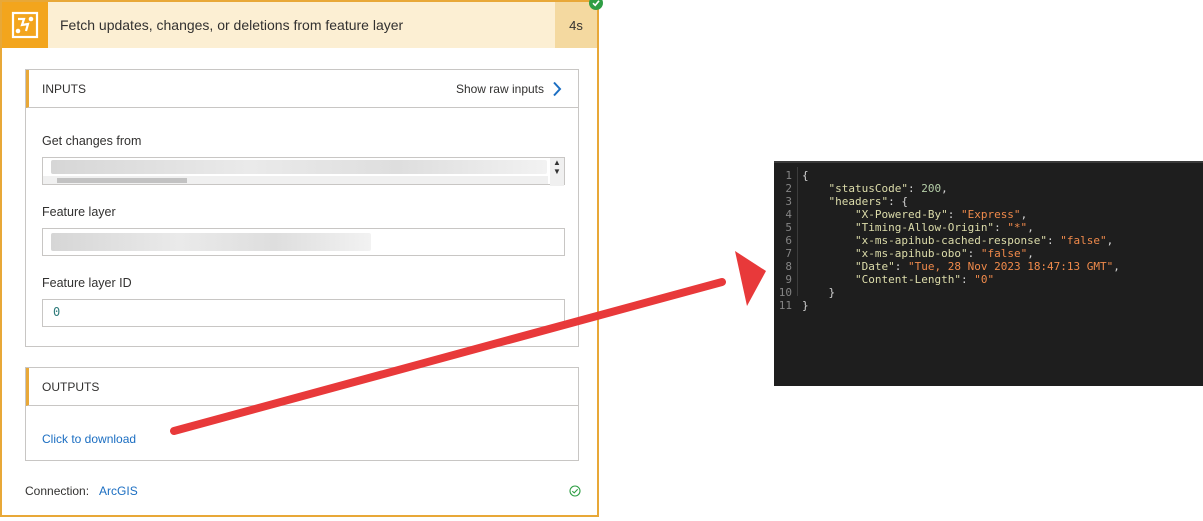 Image resolution: width=1203 pixels, height=521 pixels. What do you see at coordinates (805, 175) in the screenshot?
I see `code-line: {` at bounding box center [805, 175].